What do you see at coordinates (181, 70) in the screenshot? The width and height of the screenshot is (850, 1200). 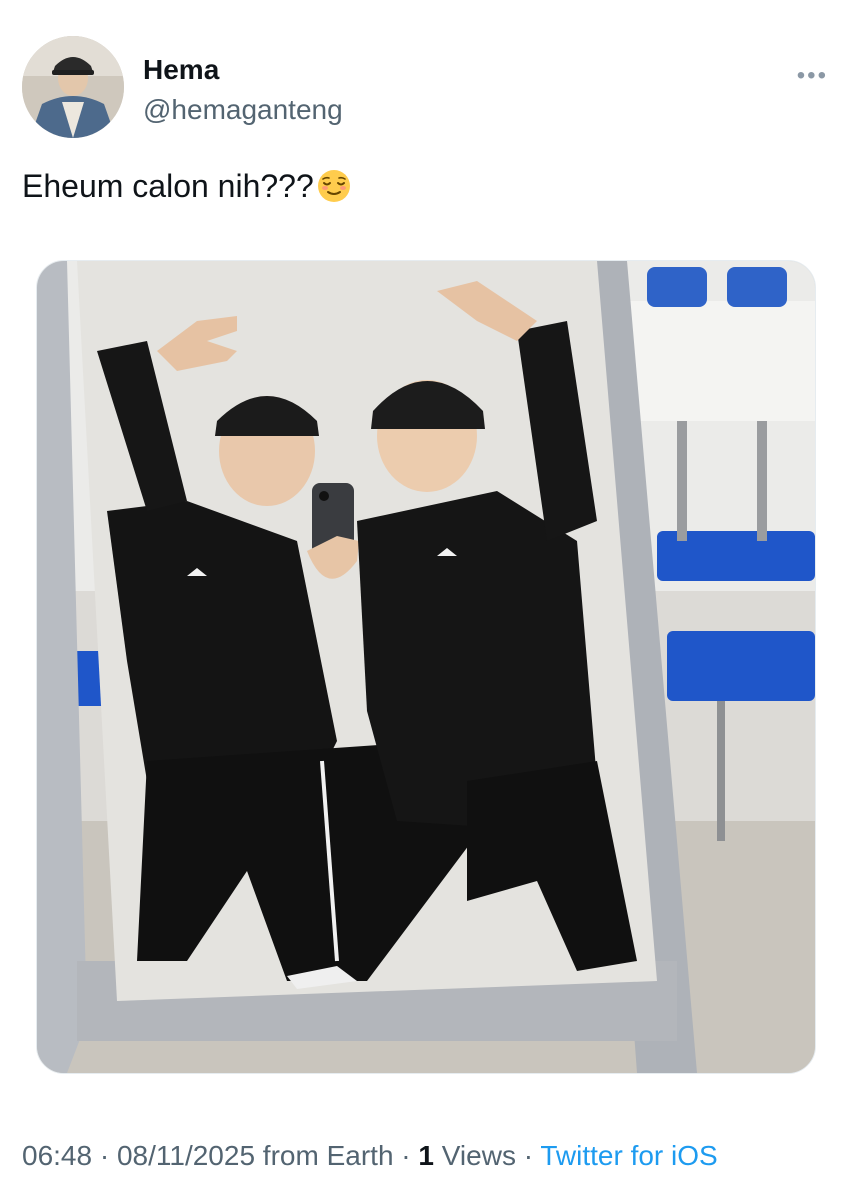 I see `display-name: Hema` at bounding box center [181, 70].